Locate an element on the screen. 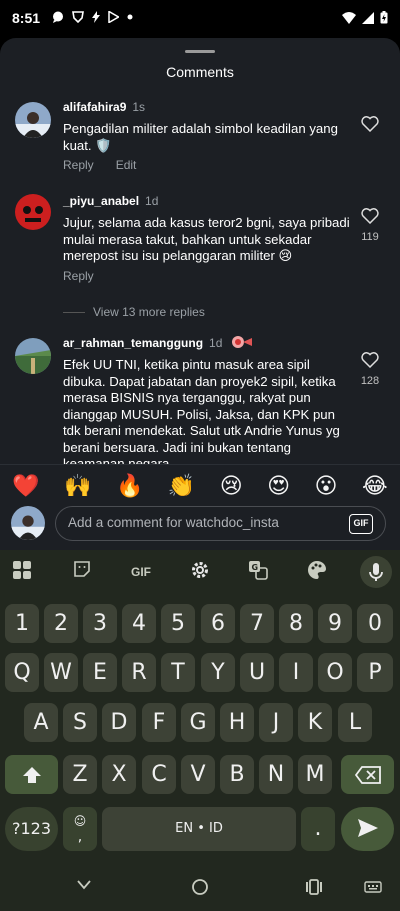 This screenshot has width=400, height=911. key-r: R is located at coordinates (139, 672).